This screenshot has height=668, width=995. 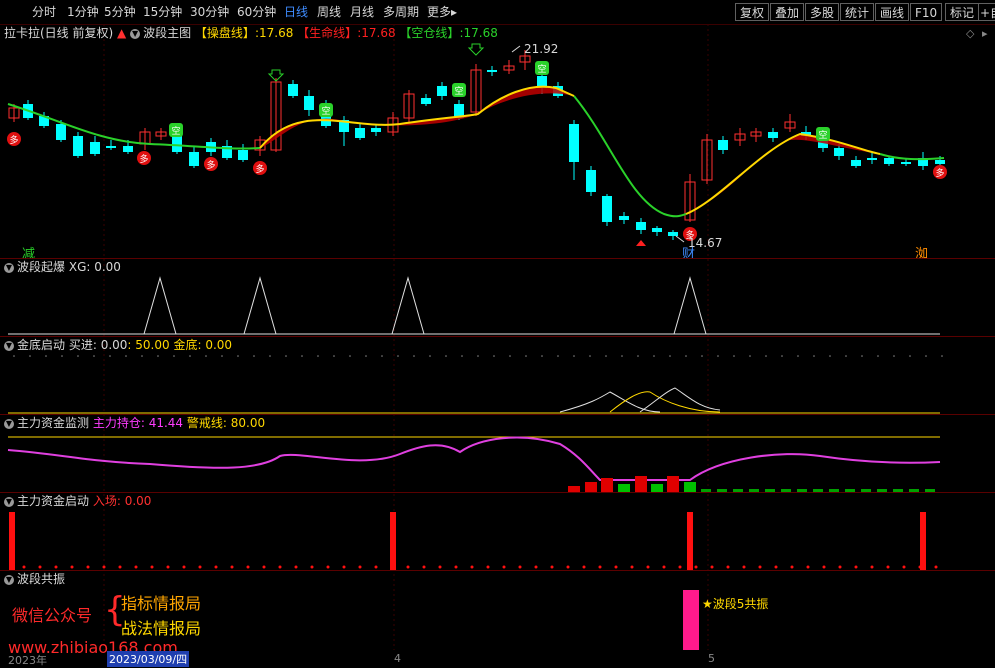 I want to click on gongzhen-bar, so click(x=691, y=620).